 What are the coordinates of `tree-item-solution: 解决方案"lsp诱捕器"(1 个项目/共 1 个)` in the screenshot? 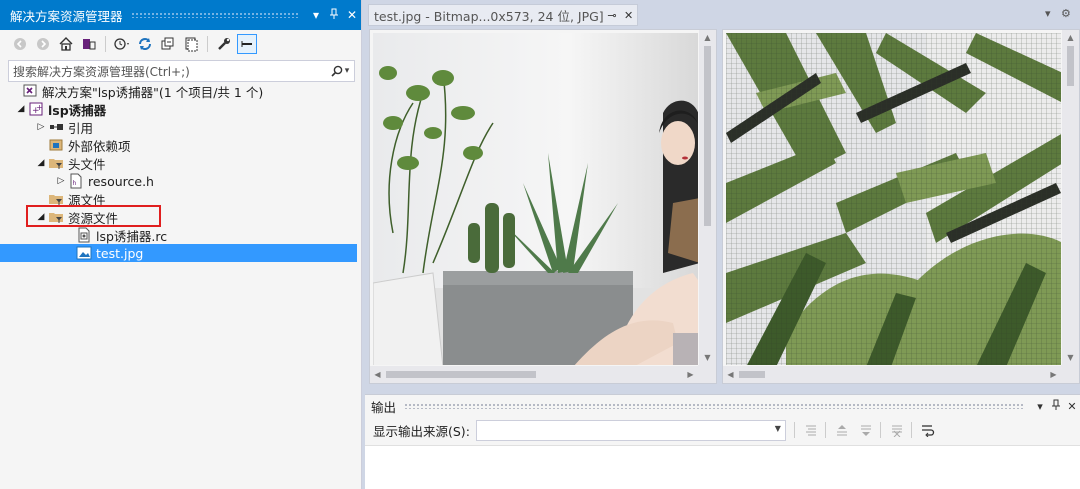 It's located at (182, 91).